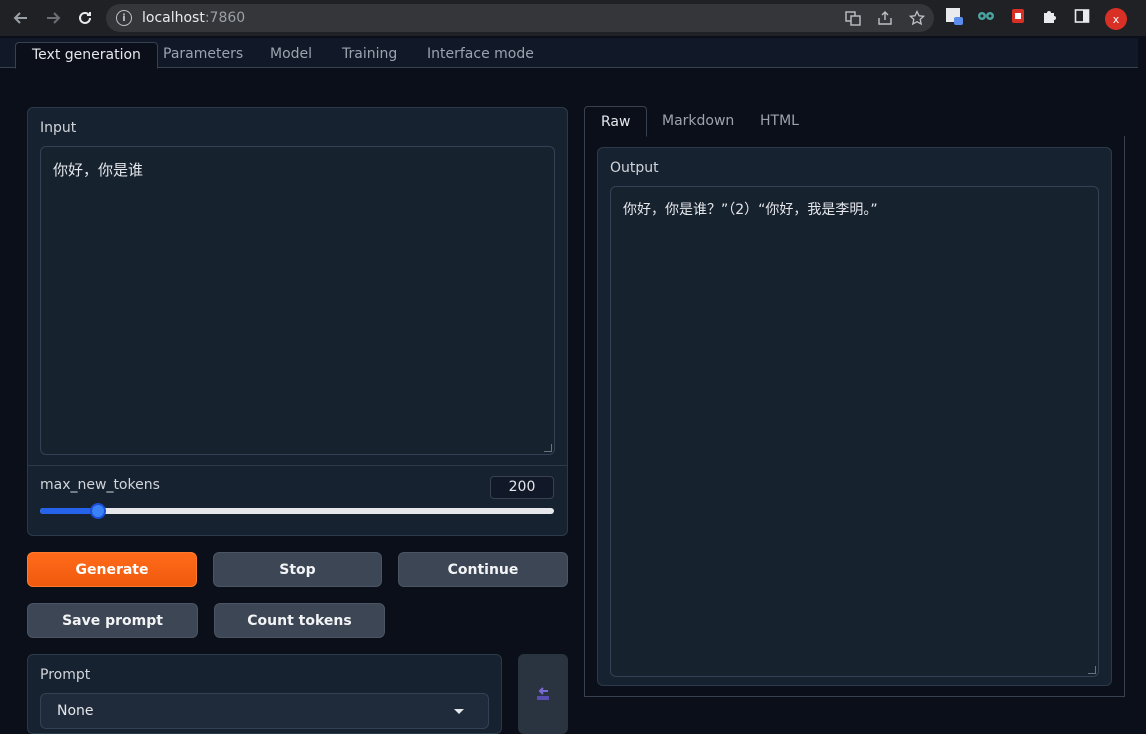 This screenshot has height=734, width=1146. I want to click on reload-icon, so click(85, 18).